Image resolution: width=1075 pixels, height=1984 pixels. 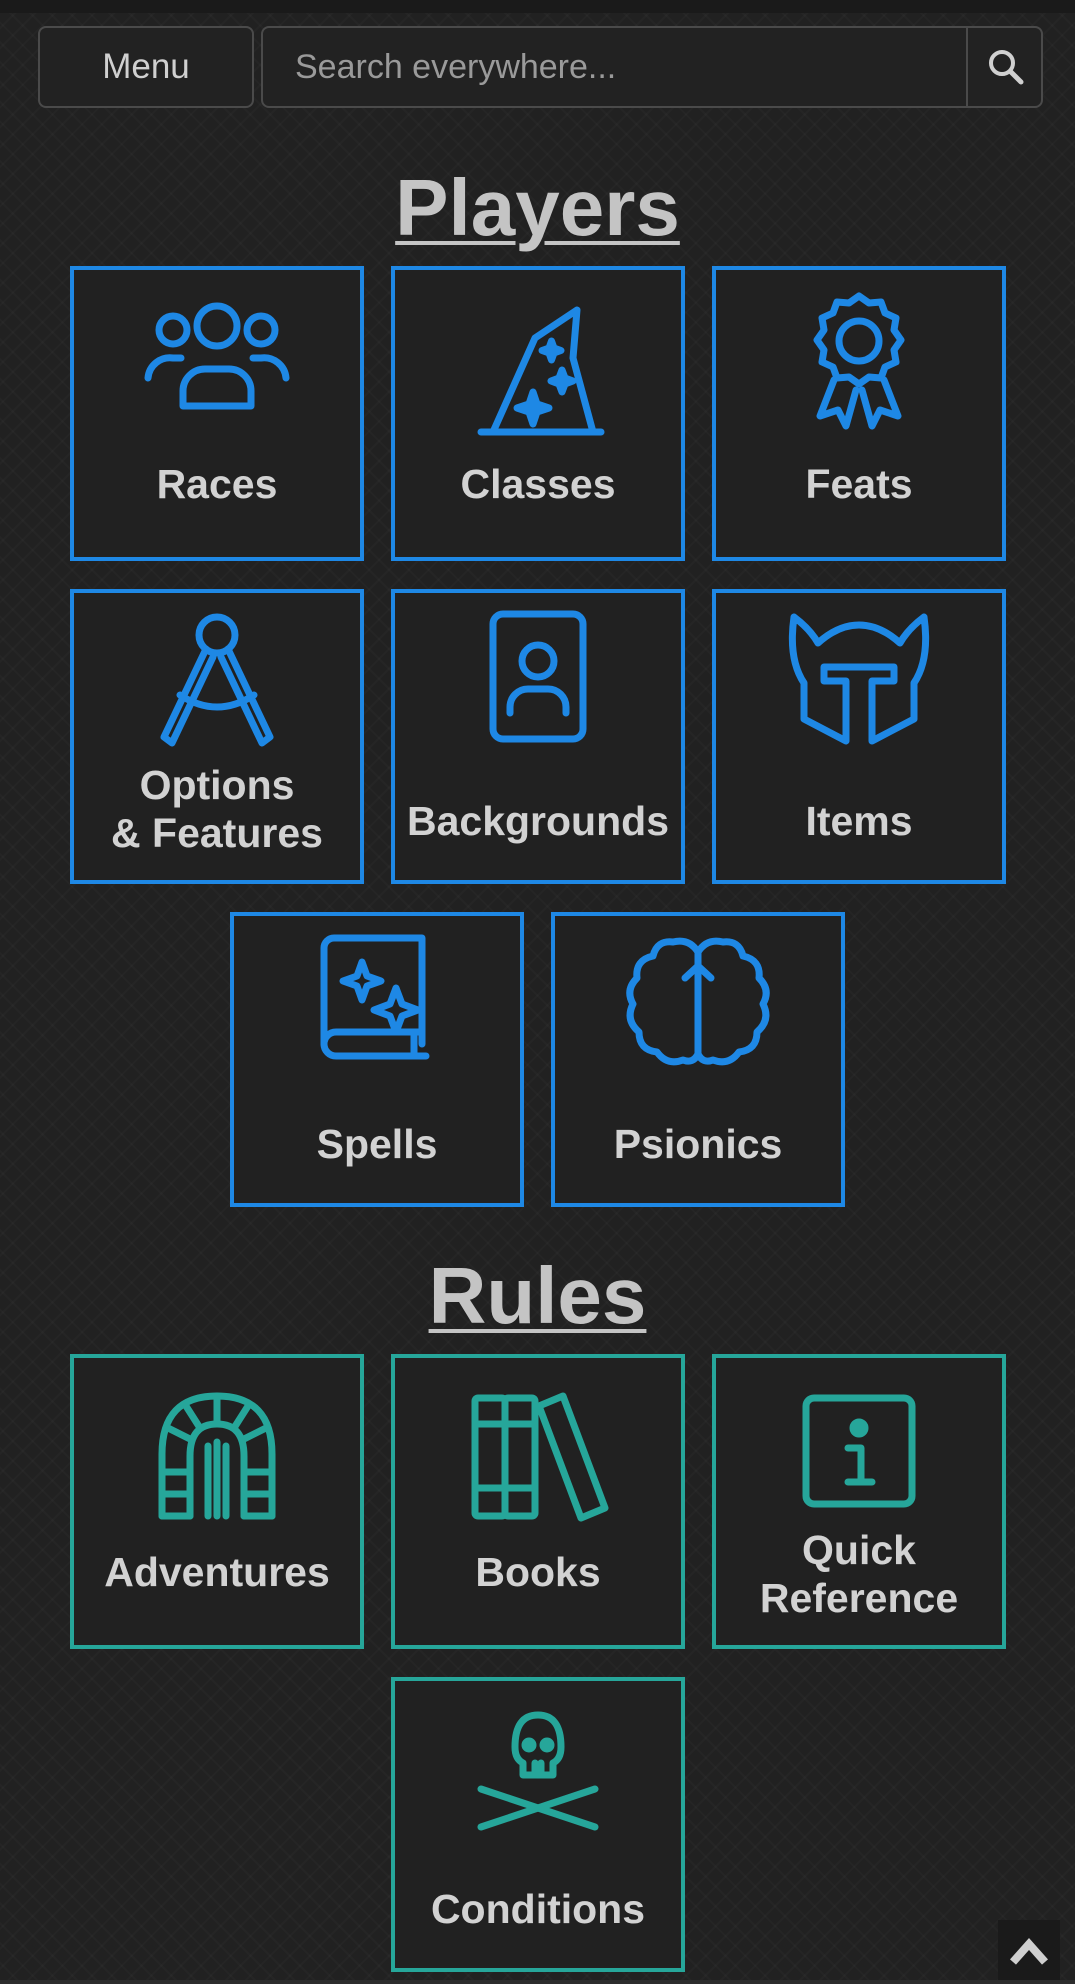 I want to click on tile-psionics: Psionics, so click(x=698, y=1059).